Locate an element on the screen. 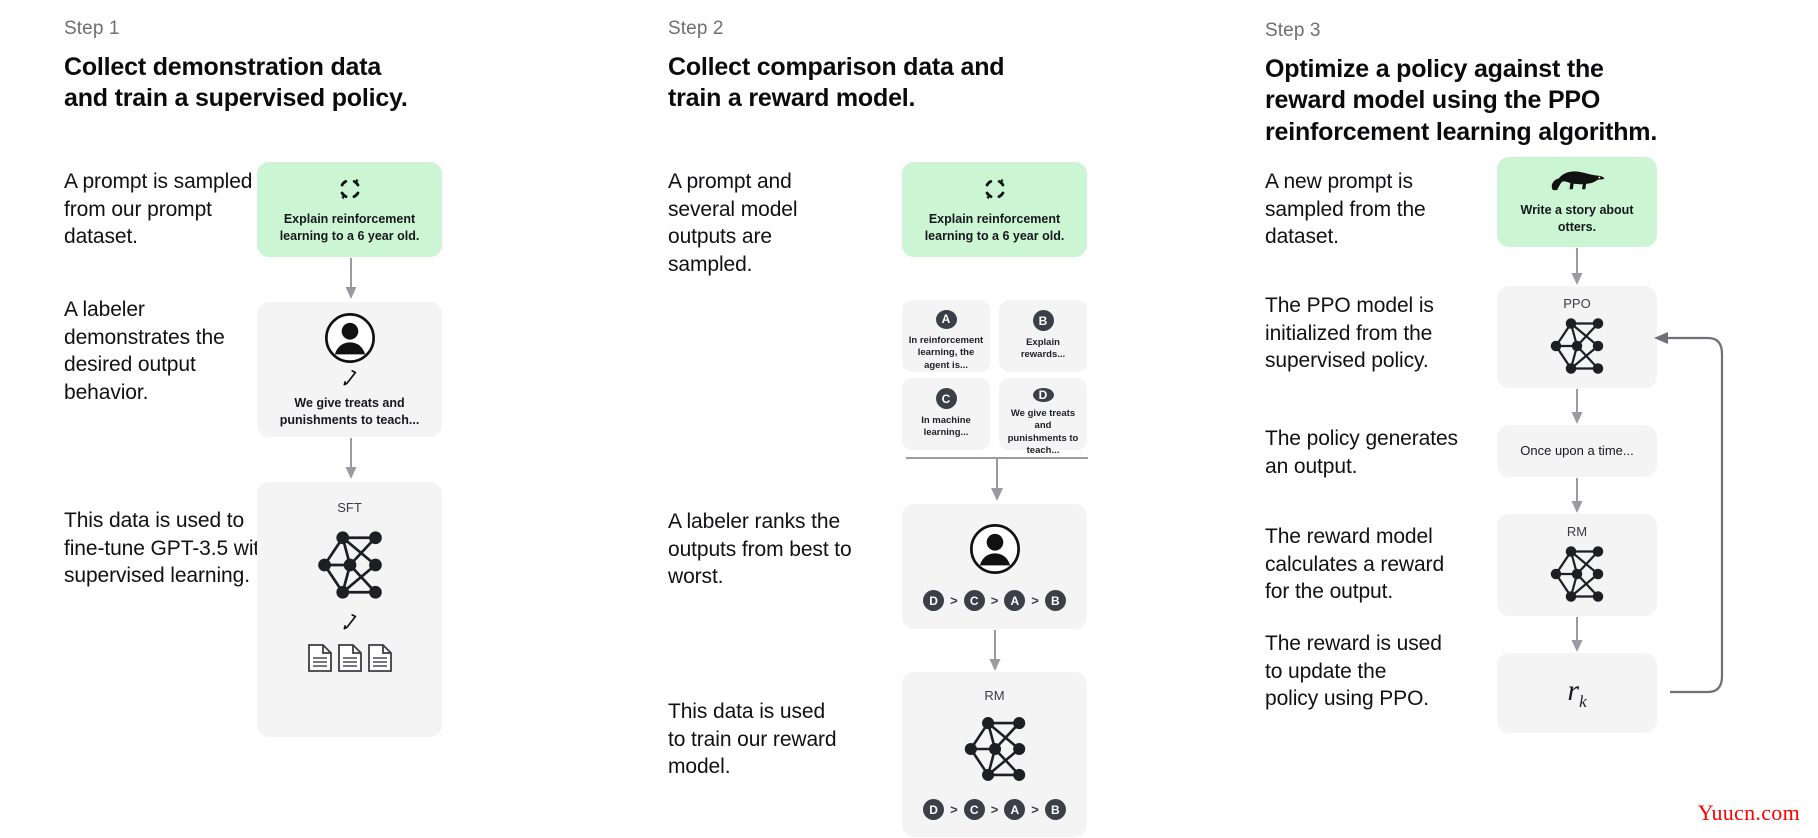 The image size is (1818, 838). step-3-ppo-caption: PPO is located at coordinates (1577, 303).